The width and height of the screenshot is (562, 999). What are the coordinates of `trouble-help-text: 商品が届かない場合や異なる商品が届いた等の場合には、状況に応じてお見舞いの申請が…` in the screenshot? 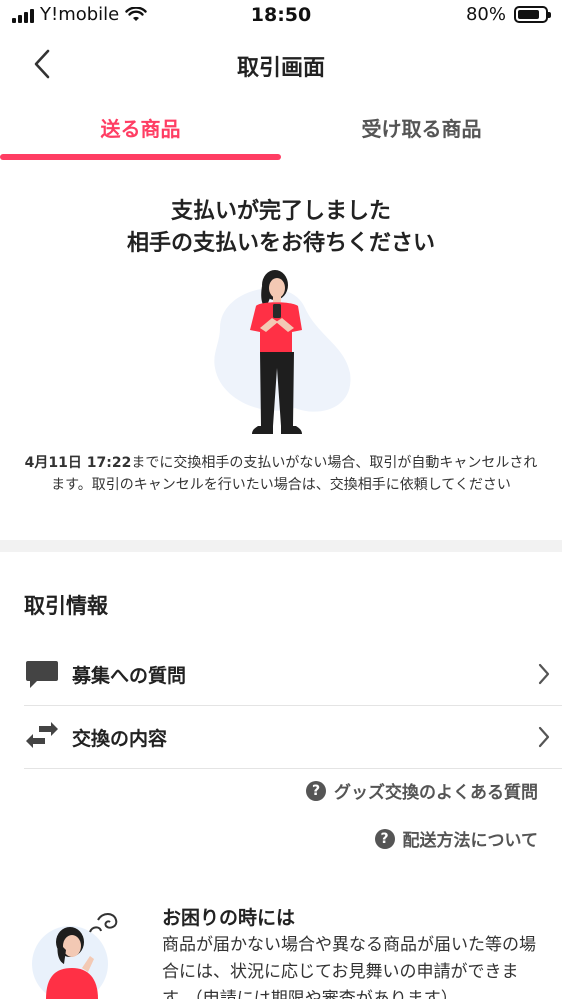 It's located at (349, 967).